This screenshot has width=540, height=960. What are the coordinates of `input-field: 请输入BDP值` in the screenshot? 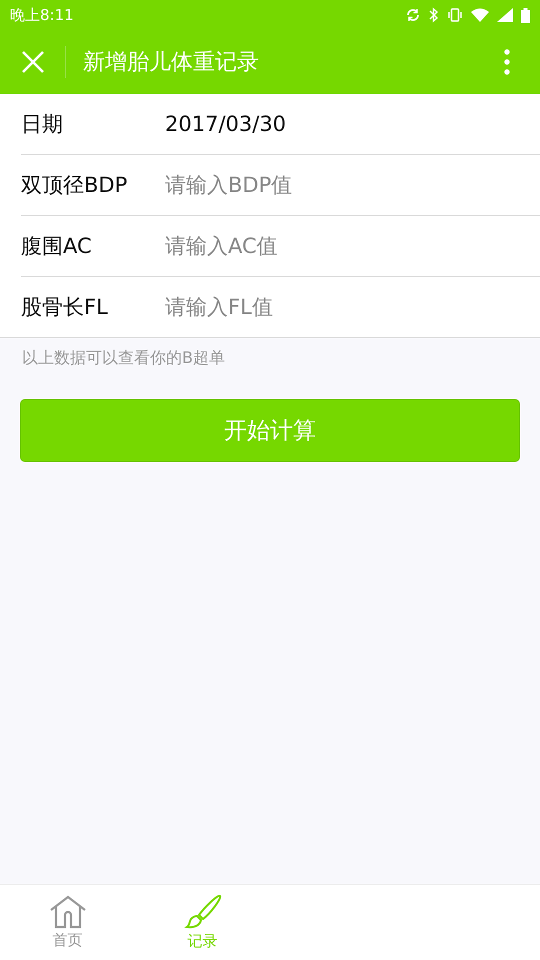 It's located at (347, 185).